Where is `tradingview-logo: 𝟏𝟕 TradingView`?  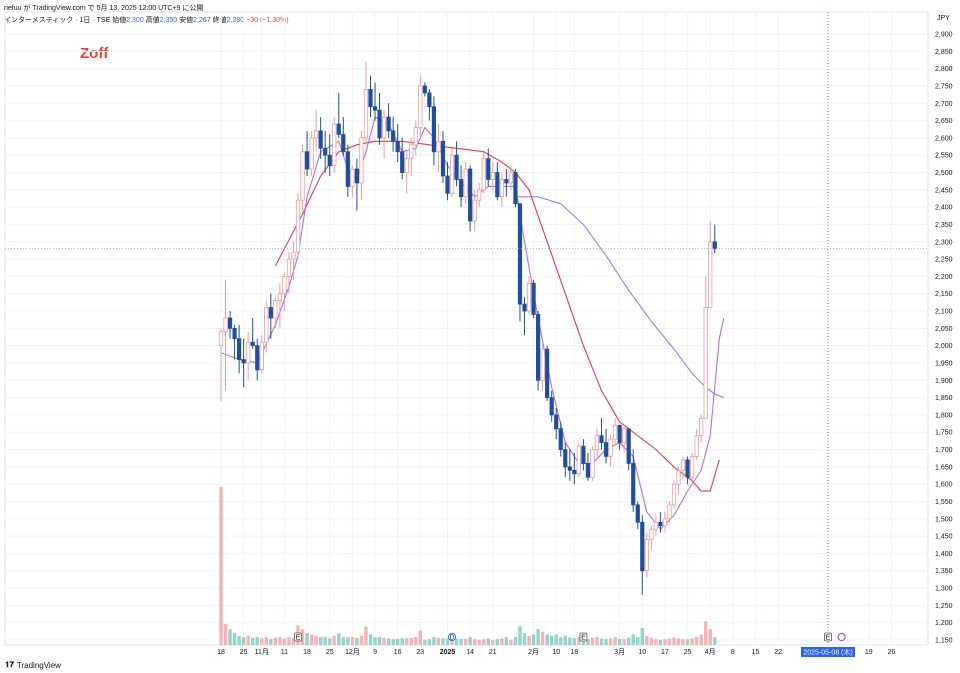 tradingview-logo: 𝟏𝟕 TradingView is located at coordinates (33, 665).